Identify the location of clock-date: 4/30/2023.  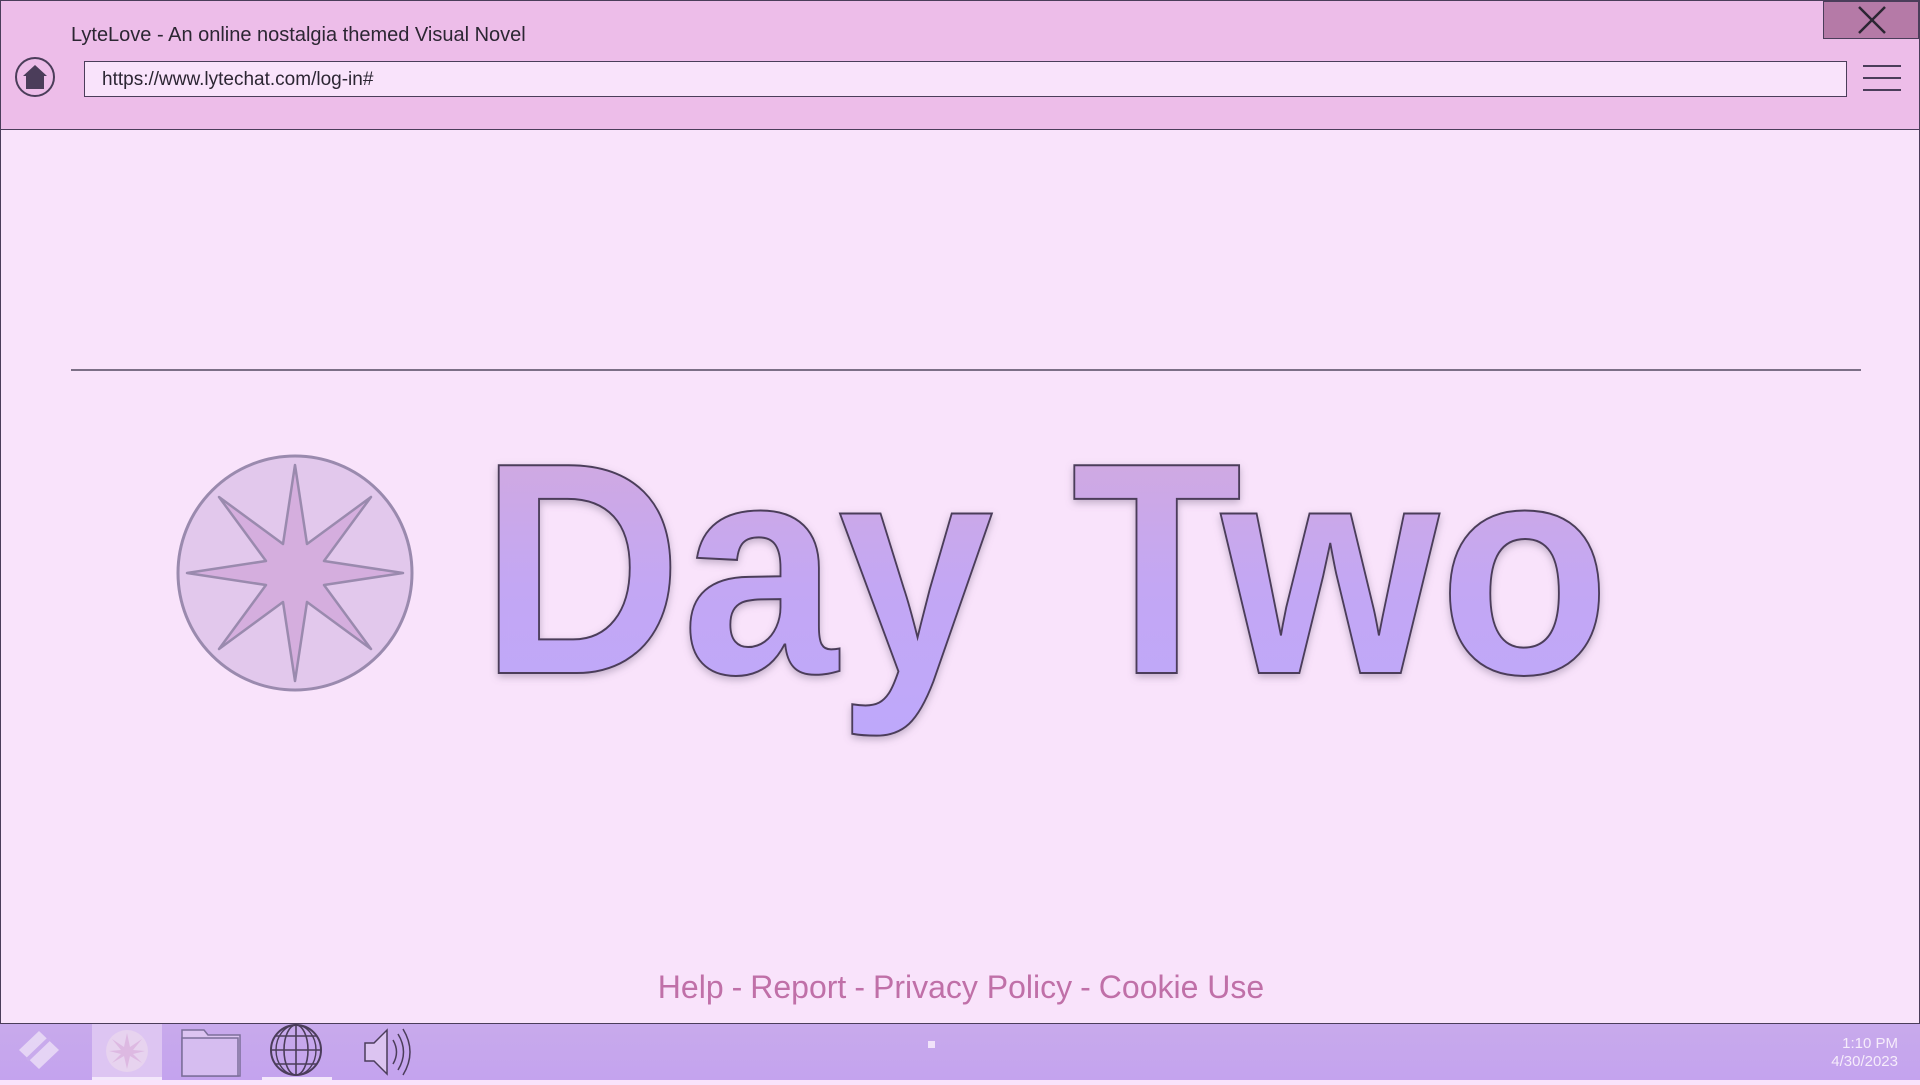
(1864, 1061).